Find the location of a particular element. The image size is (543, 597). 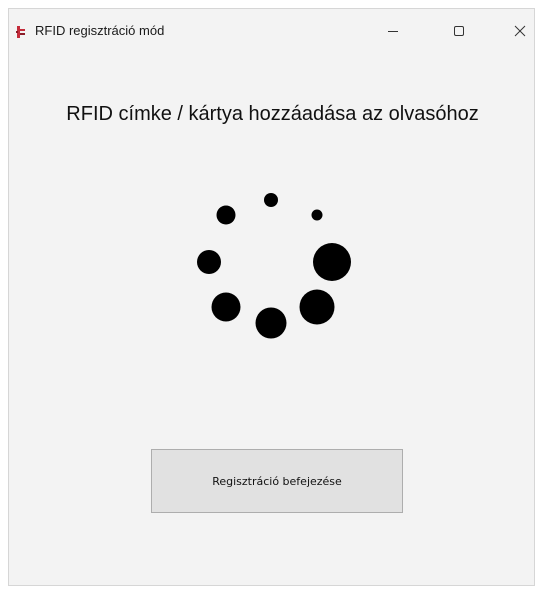

rfid-app-icon is located at coordinates (20, 32).